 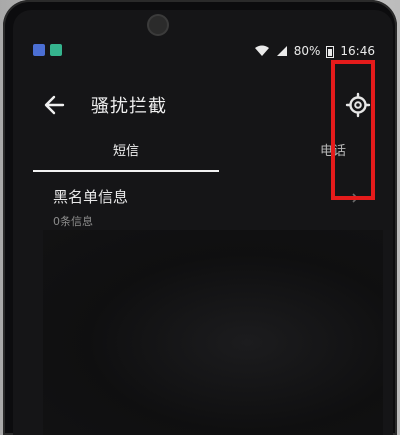 What do you see at coordinates (56, 105) in the screenshot?
I see `back-arrow-icon` at bounding box center [56, 105].